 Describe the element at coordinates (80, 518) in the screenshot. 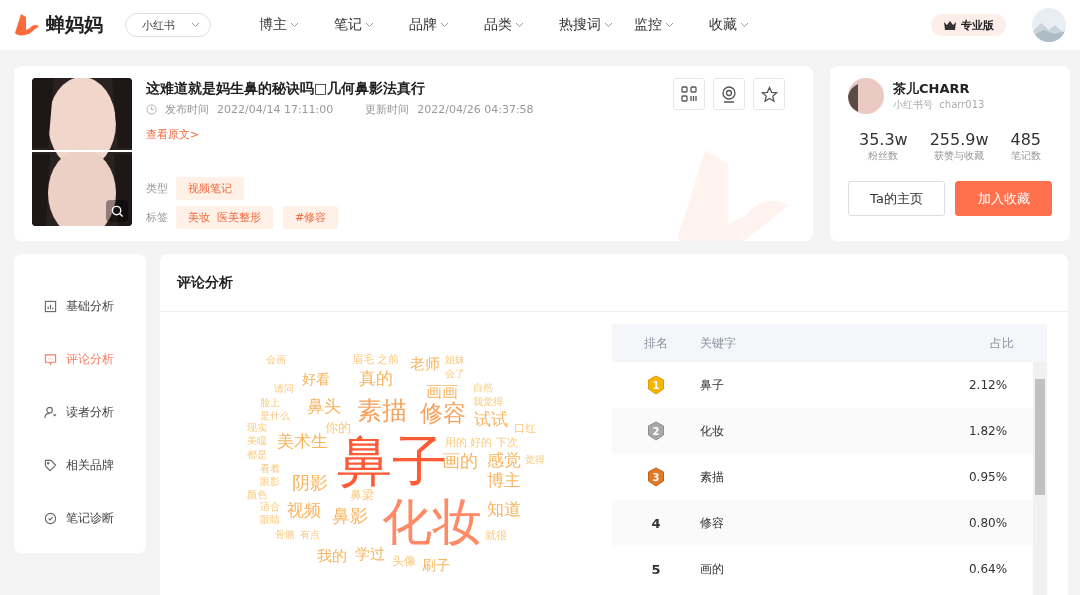

I see `sidebar-item: 笔记诊断` at that location.